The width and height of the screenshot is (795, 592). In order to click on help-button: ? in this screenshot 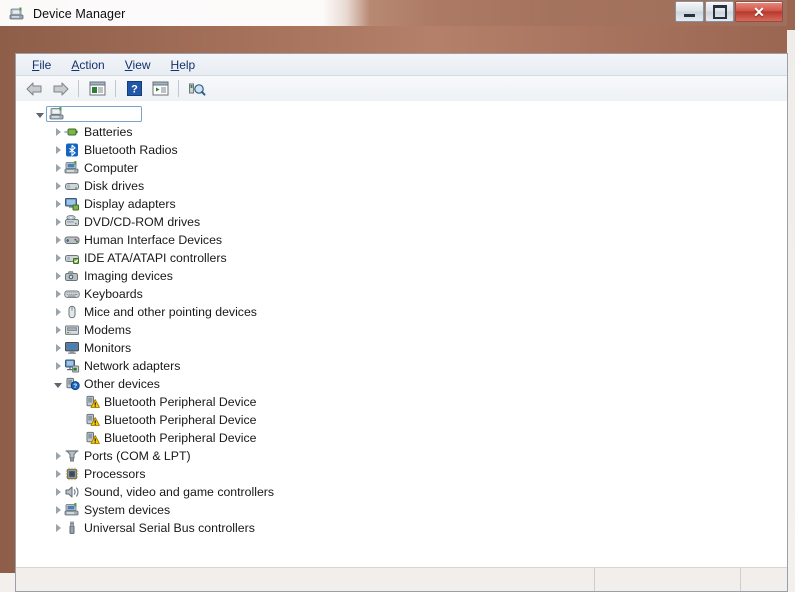, I will do `click(134, 89)`.